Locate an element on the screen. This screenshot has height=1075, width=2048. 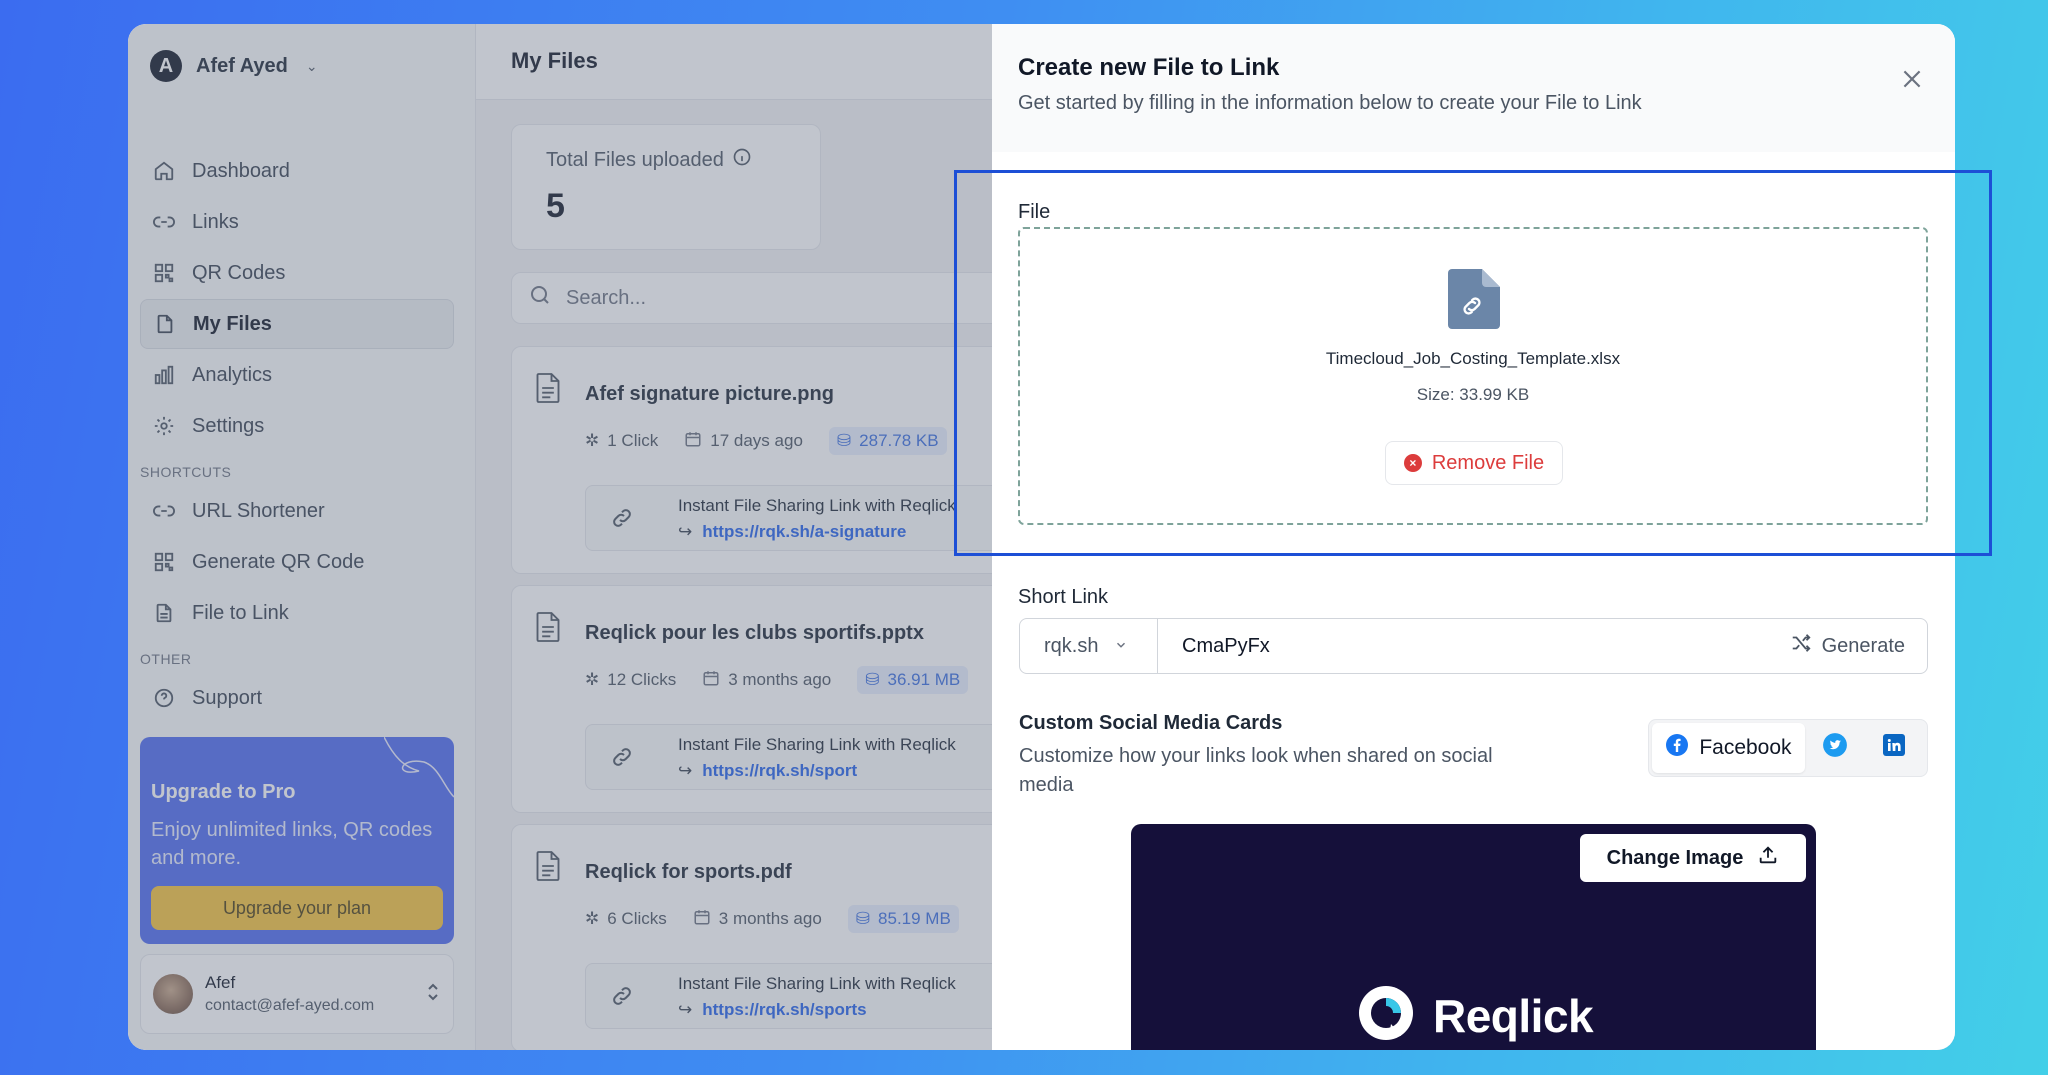
social-card-preview: Change Image Reqlick is located at coordinates (1473, 937).